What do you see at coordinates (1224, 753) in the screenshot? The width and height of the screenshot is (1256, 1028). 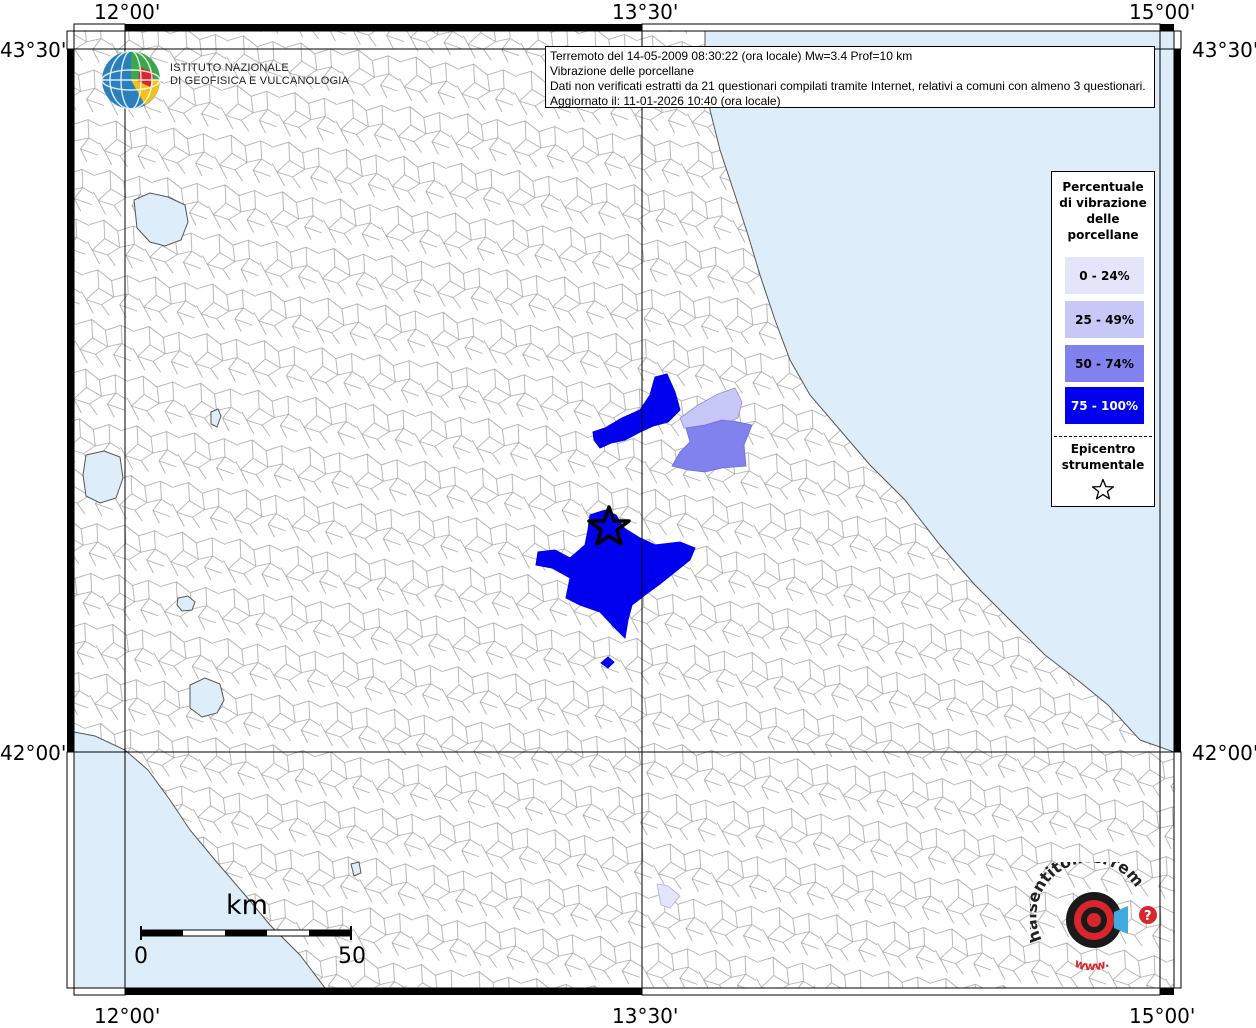 I see `coord-right-lat-2: 42°00'` at bounding box center [1224, 753].